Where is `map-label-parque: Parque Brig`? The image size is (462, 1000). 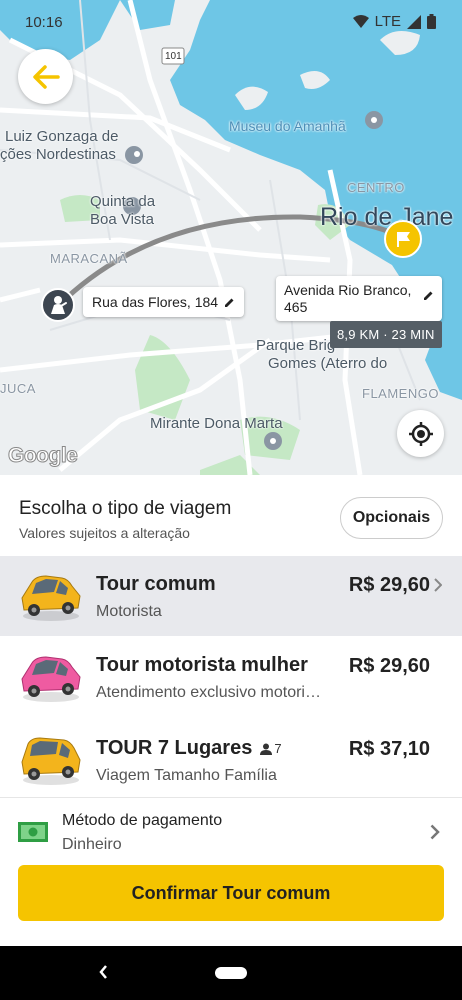 map-label-parque: Parque Brig is located at coordinates (296, 345).